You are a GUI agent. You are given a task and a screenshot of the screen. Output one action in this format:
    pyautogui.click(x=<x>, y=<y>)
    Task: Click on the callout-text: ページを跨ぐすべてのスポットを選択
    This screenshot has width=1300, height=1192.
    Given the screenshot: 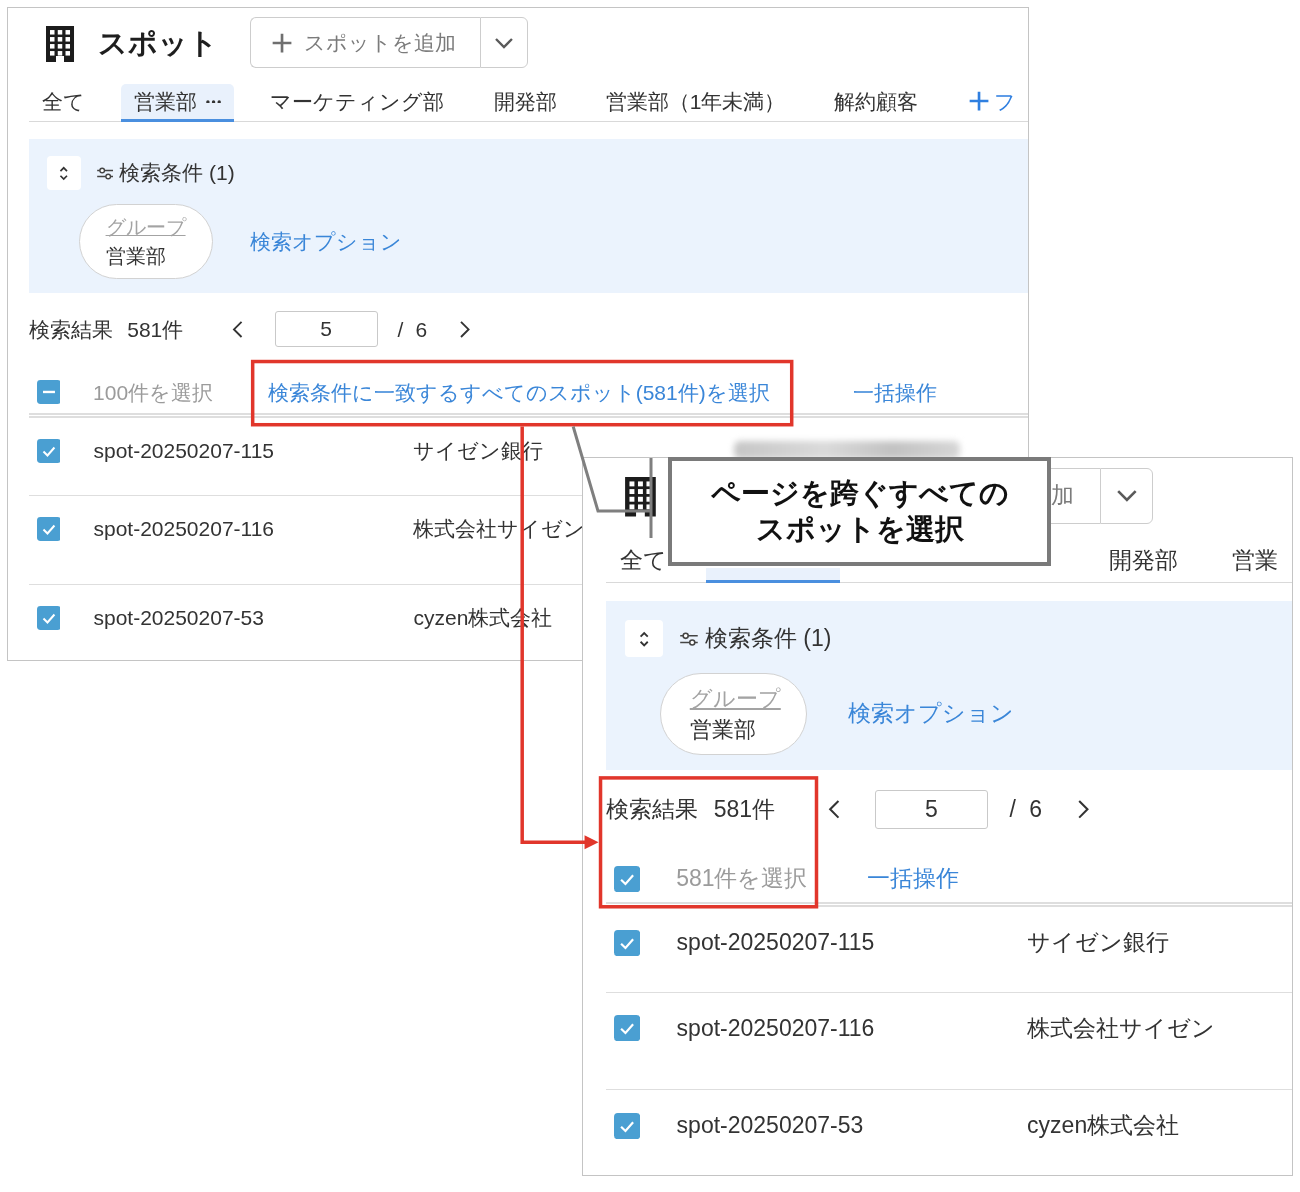 What is the action you would take?
    pyautogui.click(x=859, y=511)
    